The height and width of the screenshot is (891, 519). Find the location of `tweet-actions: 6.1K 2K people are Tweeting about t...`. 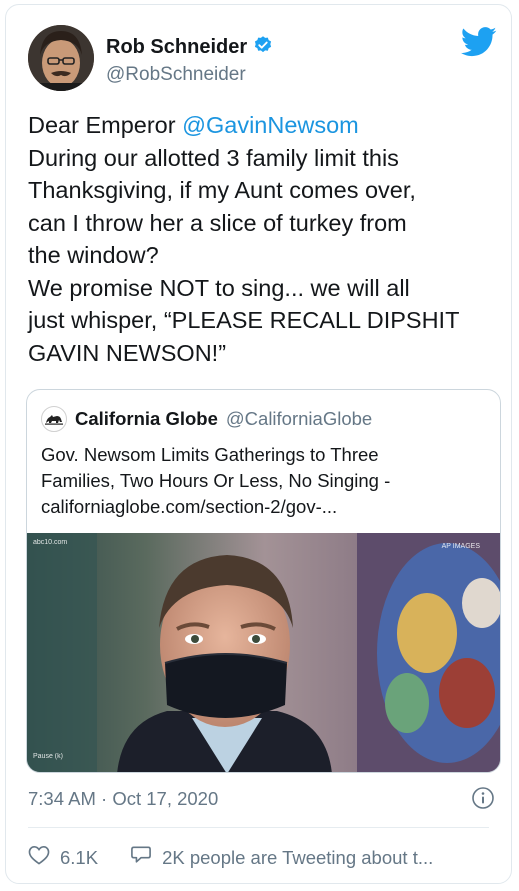

tweet-actions: 6.1K 2K people are Tweeting about t... is located at coordinates (230, 857).